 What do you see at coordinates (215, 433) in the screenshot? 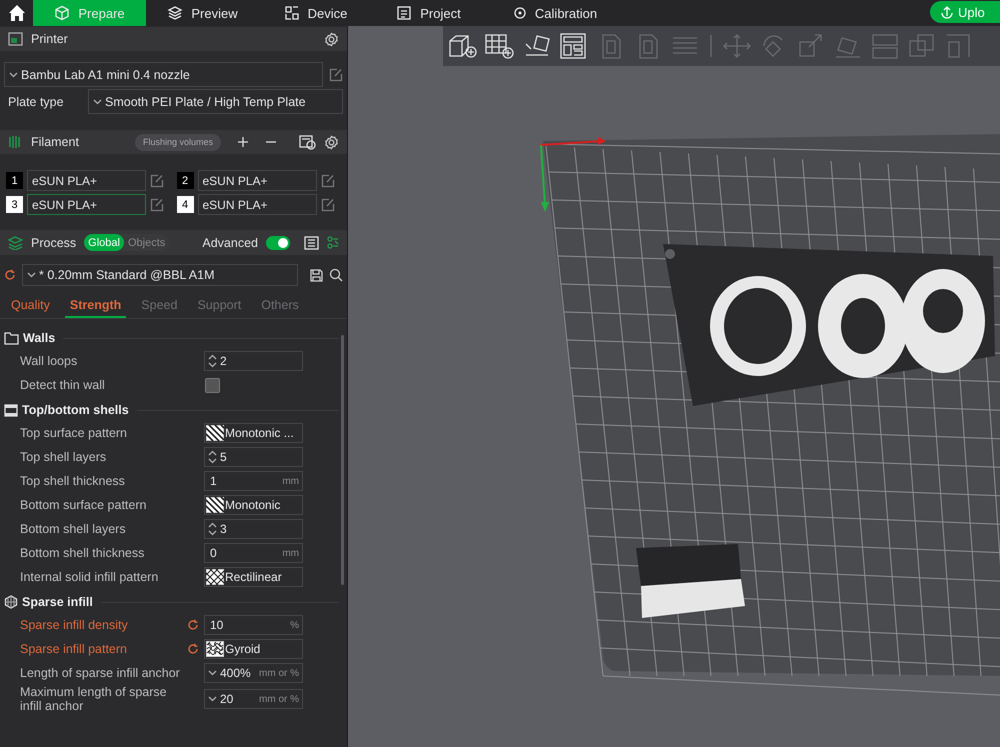
I see `diagonal-hatch-icon` at bounding box center [215, 433].